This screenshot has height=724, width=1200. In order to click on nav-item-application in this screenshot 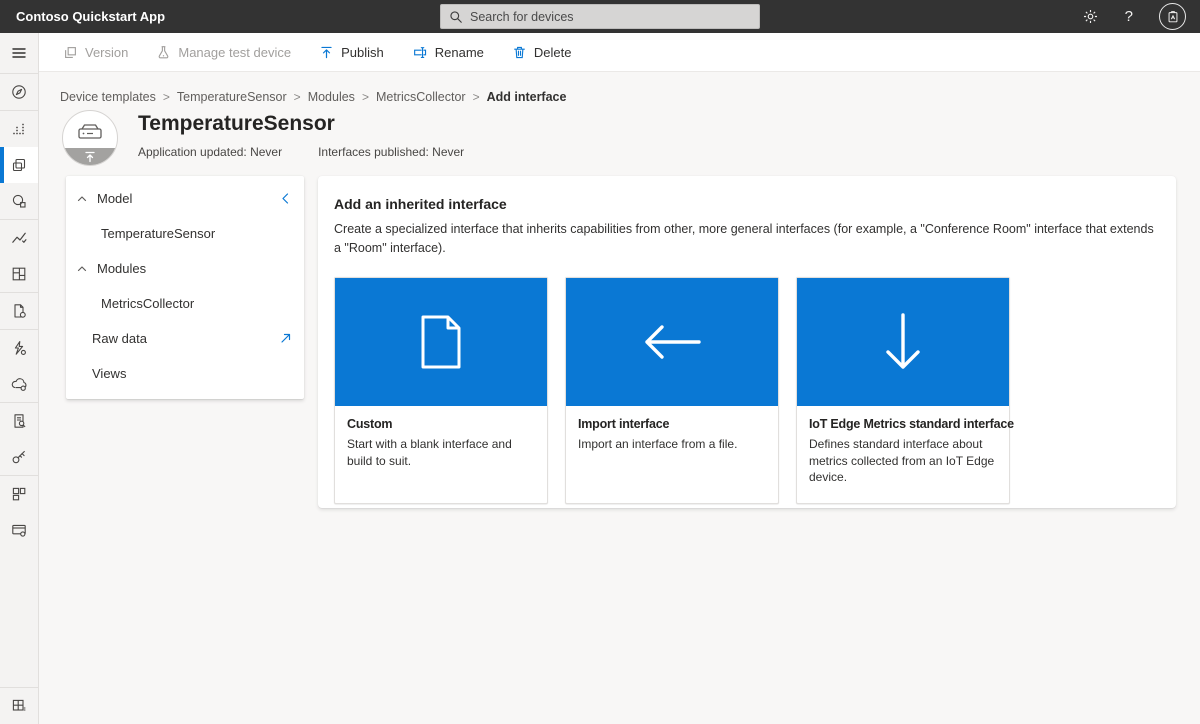, I will do `click(19, 530)`.